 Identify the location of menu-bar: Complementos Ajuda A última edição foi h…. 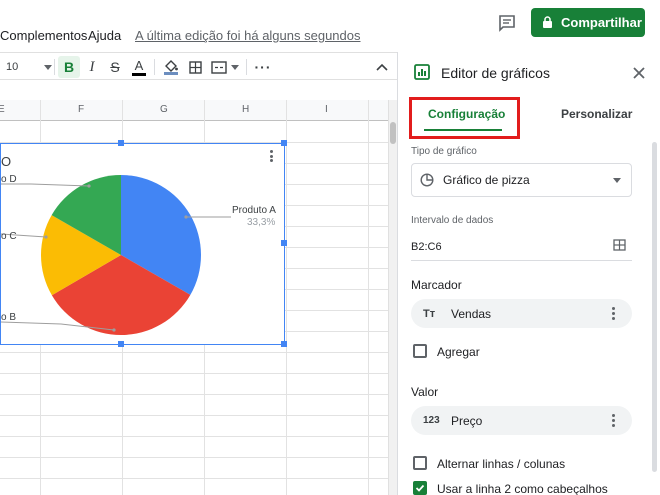
(330, 26).